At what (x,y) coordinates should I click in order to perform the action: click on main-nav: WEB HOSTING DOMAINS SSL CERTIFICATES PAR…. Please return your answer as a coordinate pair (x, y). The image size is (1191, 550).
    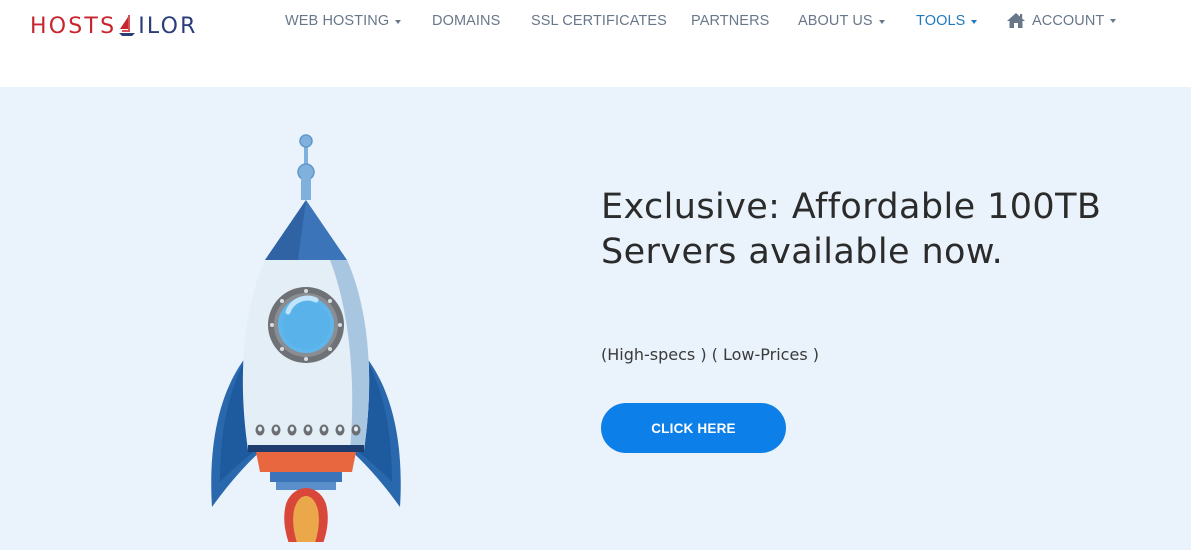
    Looking at the image, I should click on (595, 22).